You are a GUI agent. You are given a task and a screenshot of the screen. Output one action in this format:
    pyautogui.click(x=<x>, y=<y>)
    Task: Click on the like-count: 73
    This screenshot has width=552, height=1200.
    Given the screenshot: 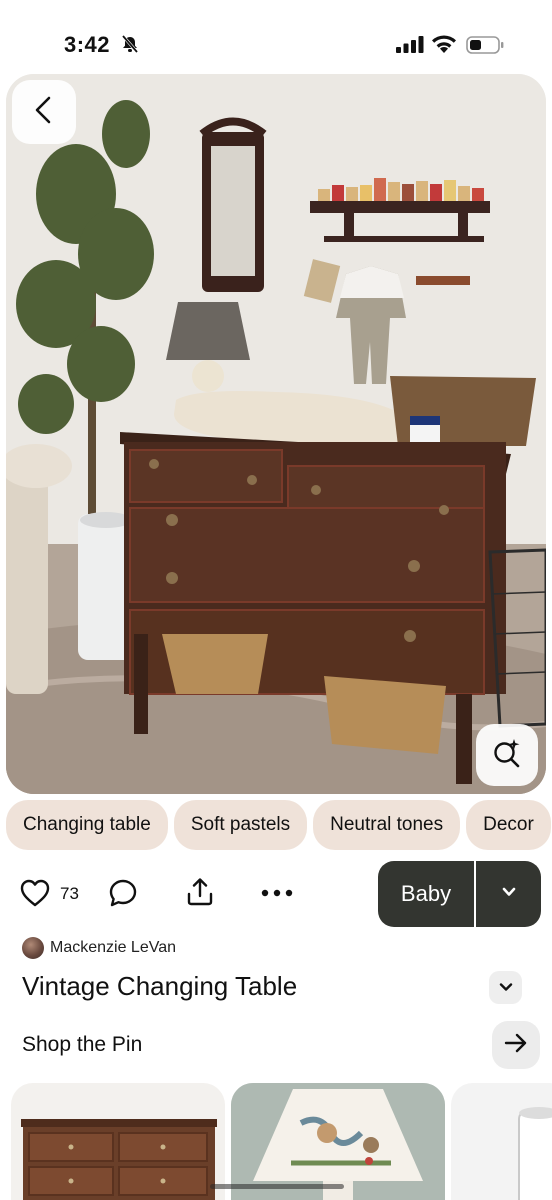 What is the action you would take?
    pyautogui.click(x=69, y=893)
    